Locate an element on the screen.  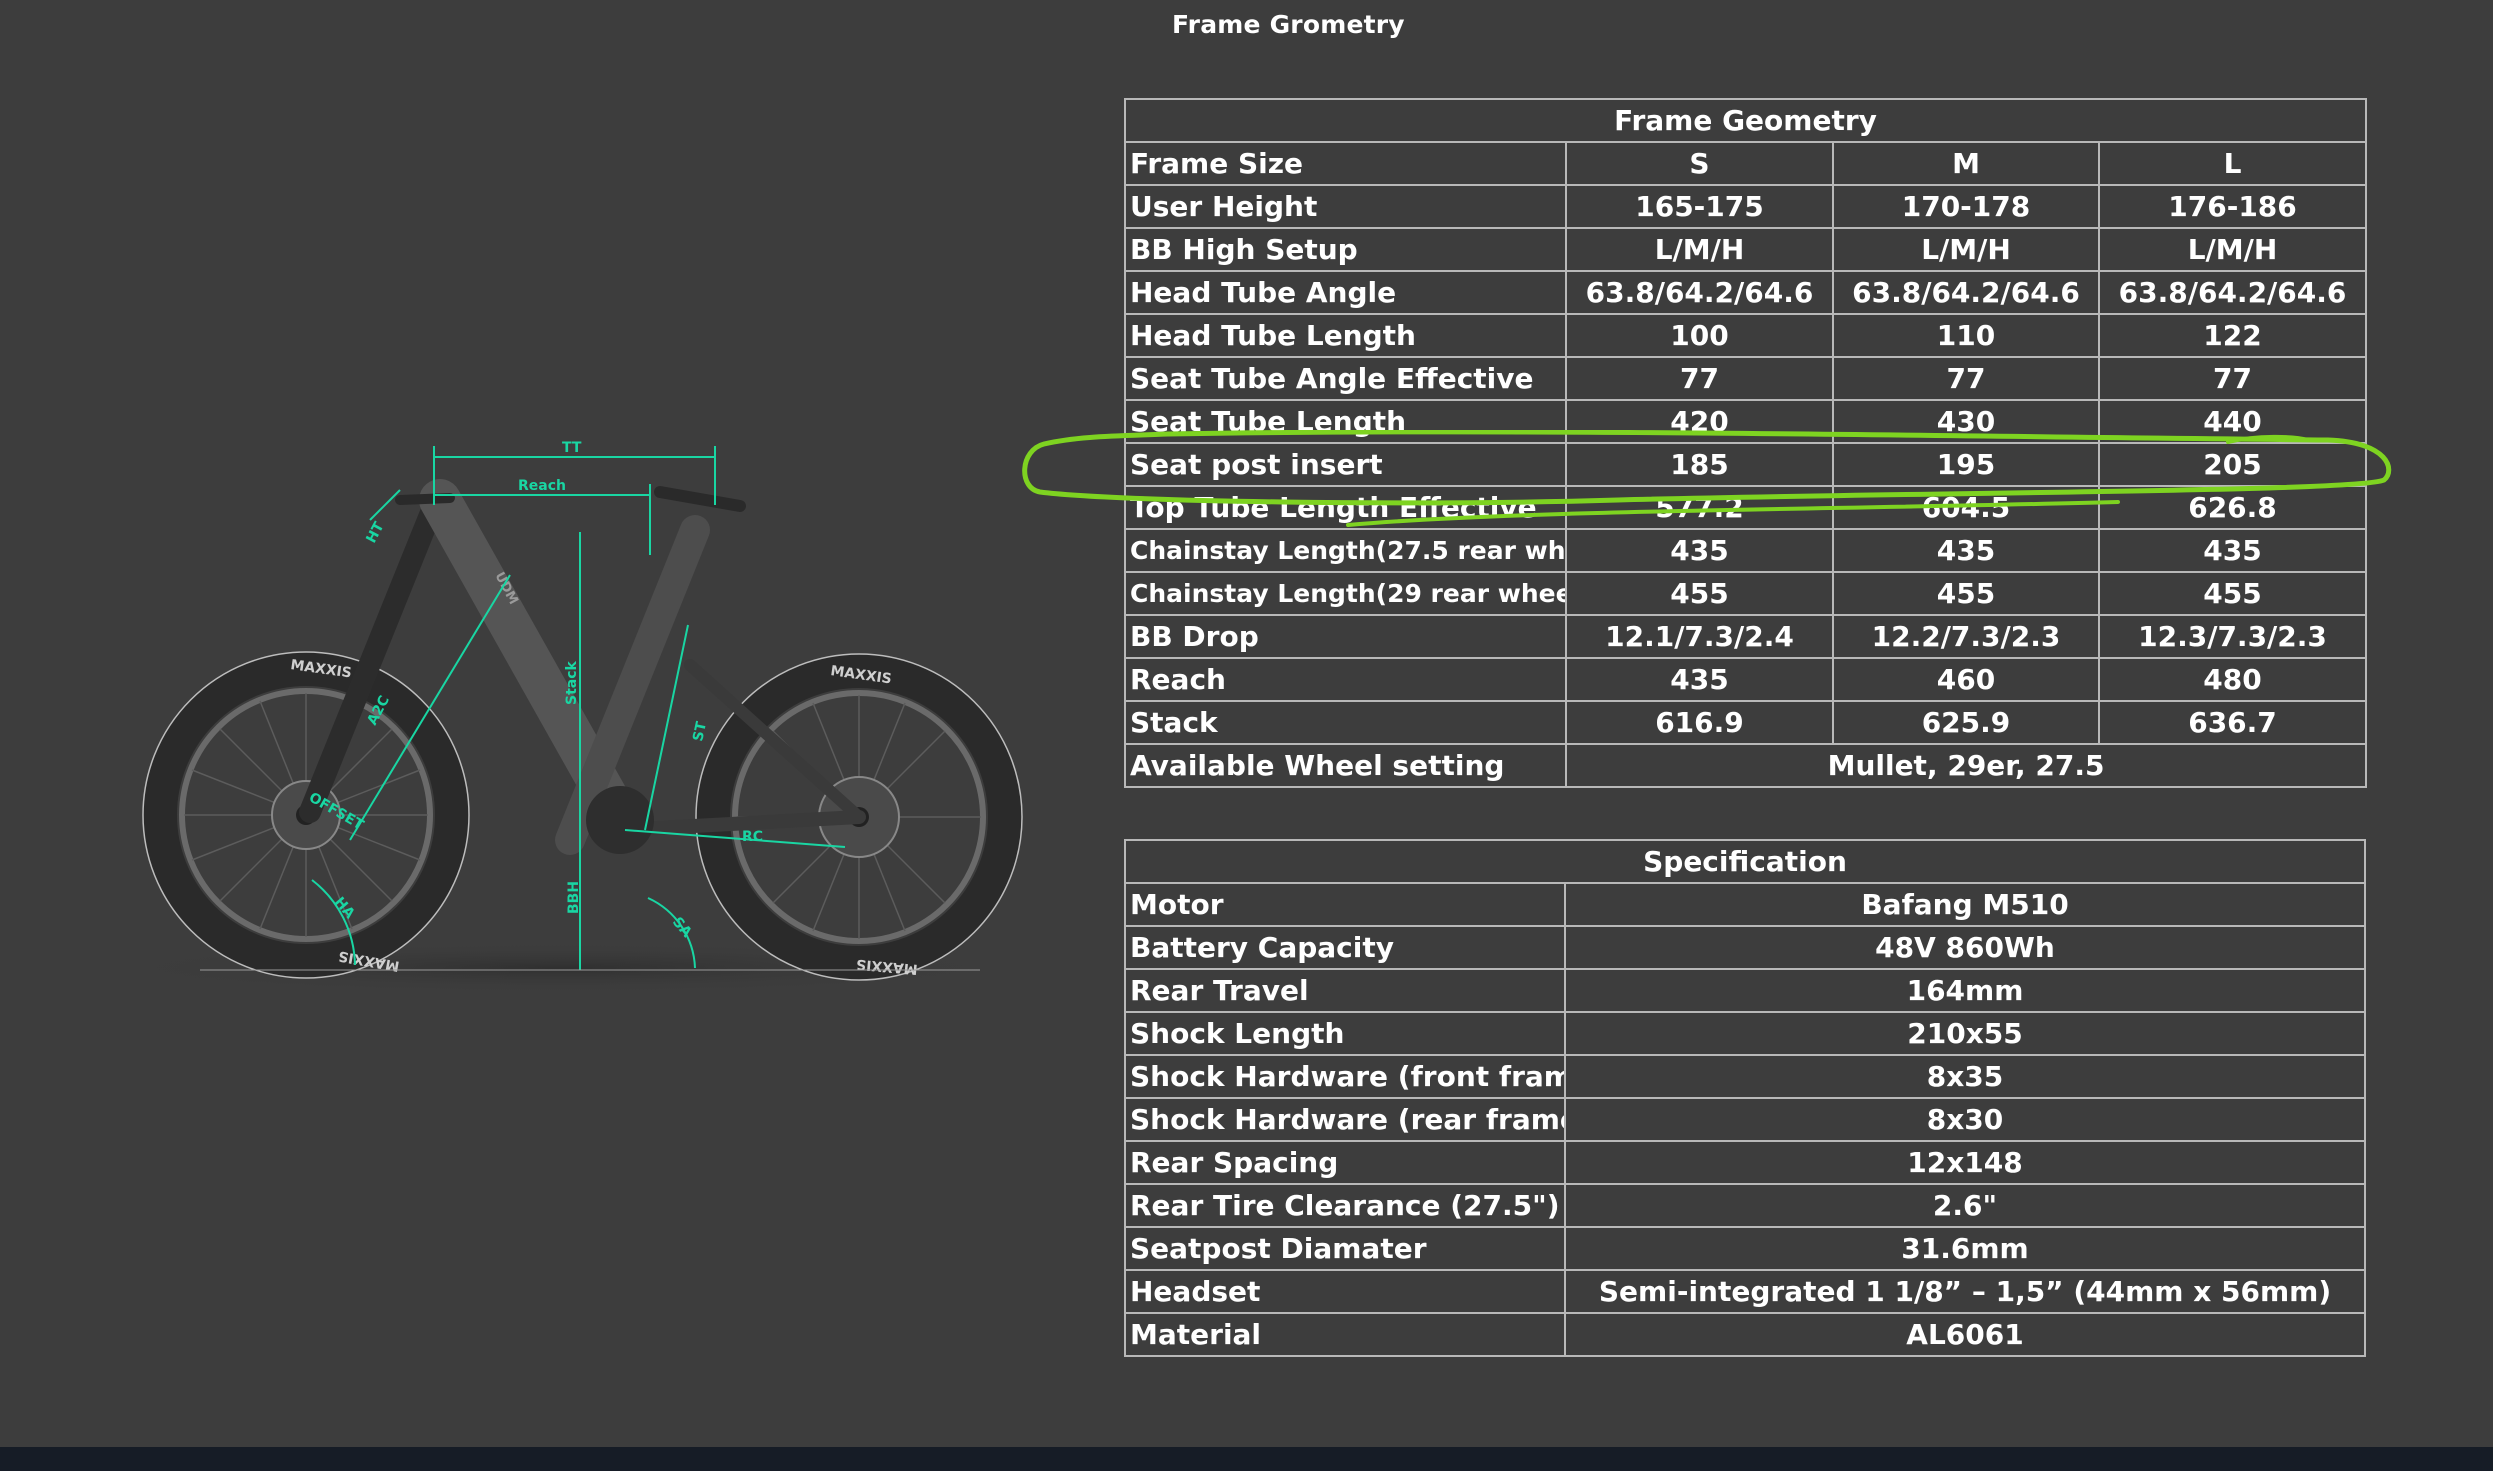
table-row: Shock Length 210x55 is located at coordinates (1745, 1033).